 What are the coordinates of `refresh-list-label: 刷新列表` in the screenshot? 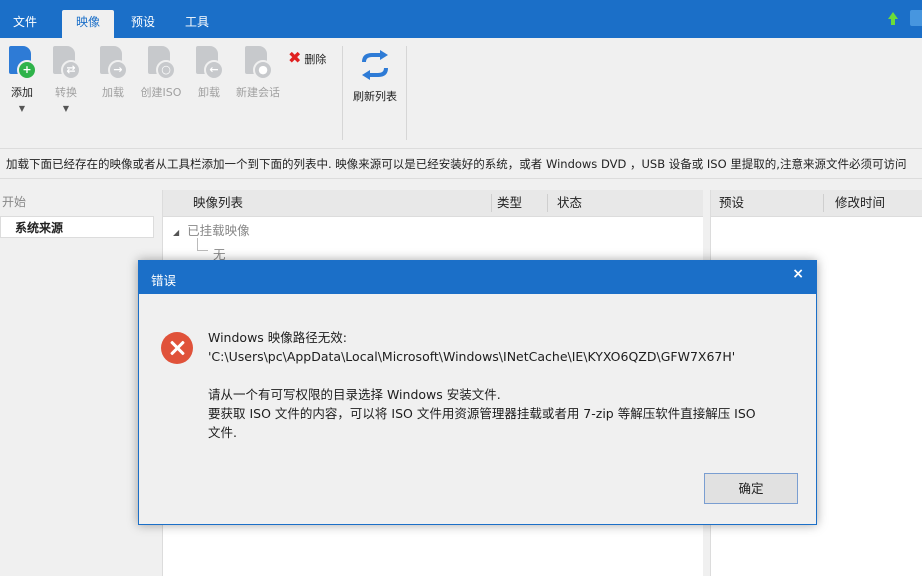 It's located at (375, 96).